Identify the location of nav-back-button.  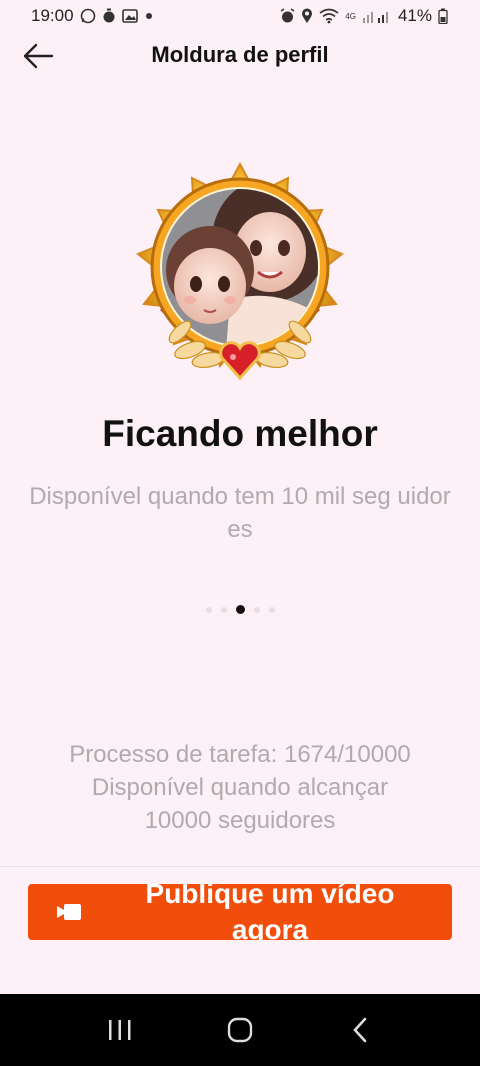
(360, 1030).